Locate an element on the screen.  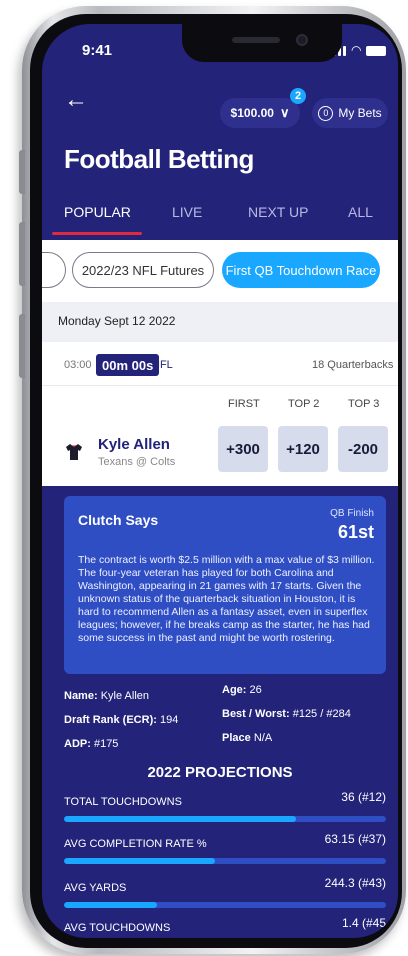
stat-best-worst: Best / Worst: #125 / #284 is located at coordinates (286, 714).